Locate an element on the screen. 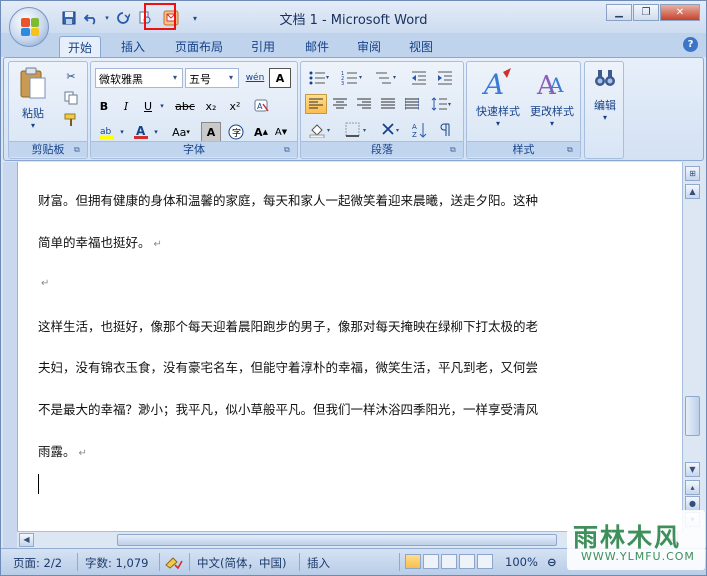  bold-button: B is located at coordinates (104, 106).